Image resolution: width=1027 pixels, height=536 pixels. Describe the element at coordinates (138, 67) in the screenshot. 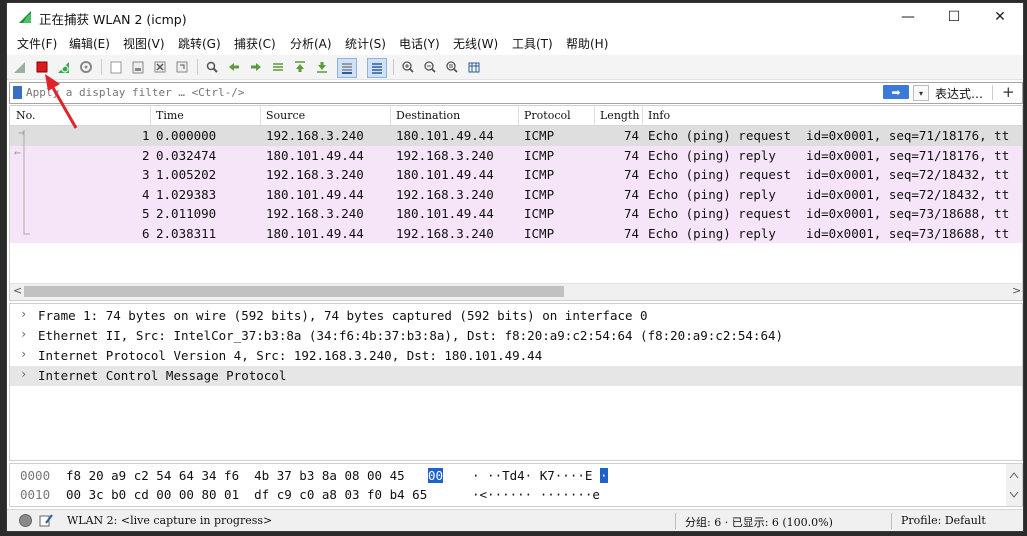

I see `save-file-icon` at that location.